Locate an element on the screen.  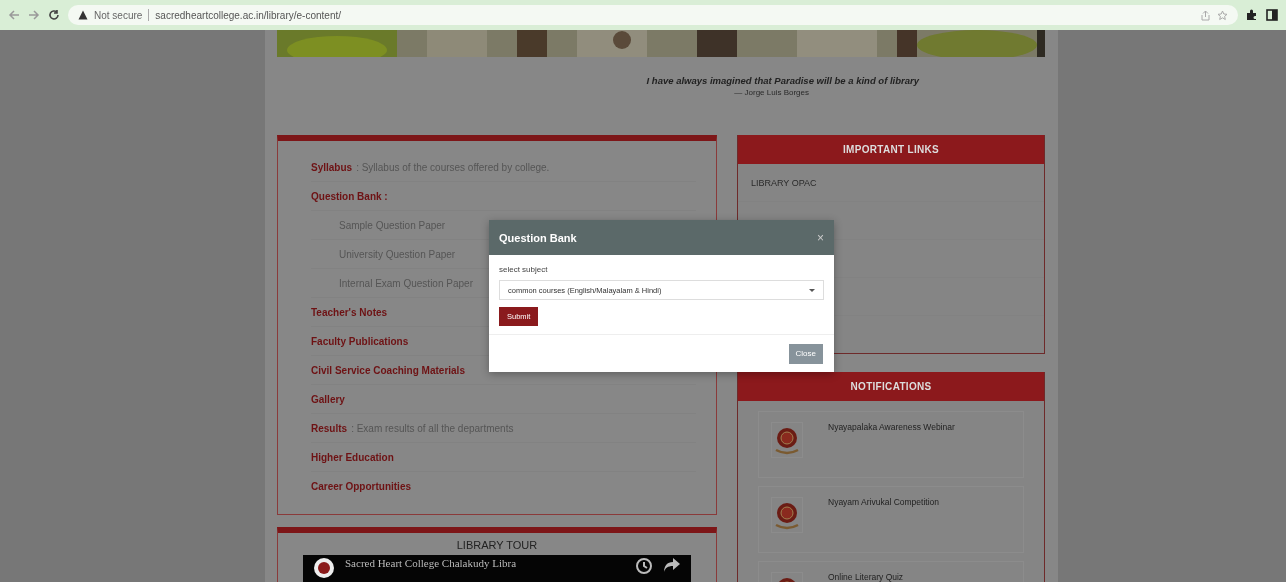
quote-text: I have always imagined that Paradise will be a kind of library is located at coordinates (782, 80).